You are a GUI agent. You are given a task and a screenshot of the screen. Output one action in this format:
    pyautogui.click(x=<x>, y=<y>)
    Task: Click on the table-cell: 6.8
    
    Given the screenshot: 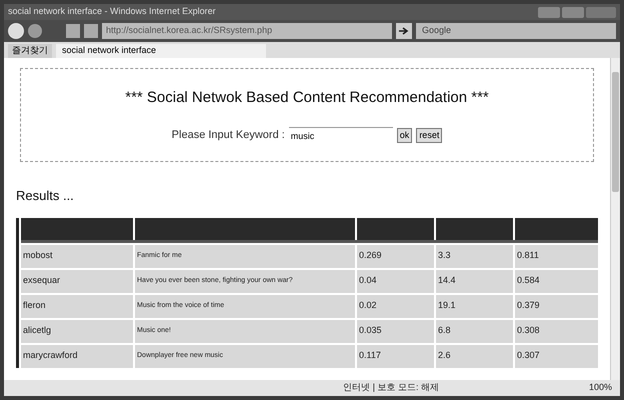 What is the action you would take?
    pyautogui.click(x=474, y=331)
    